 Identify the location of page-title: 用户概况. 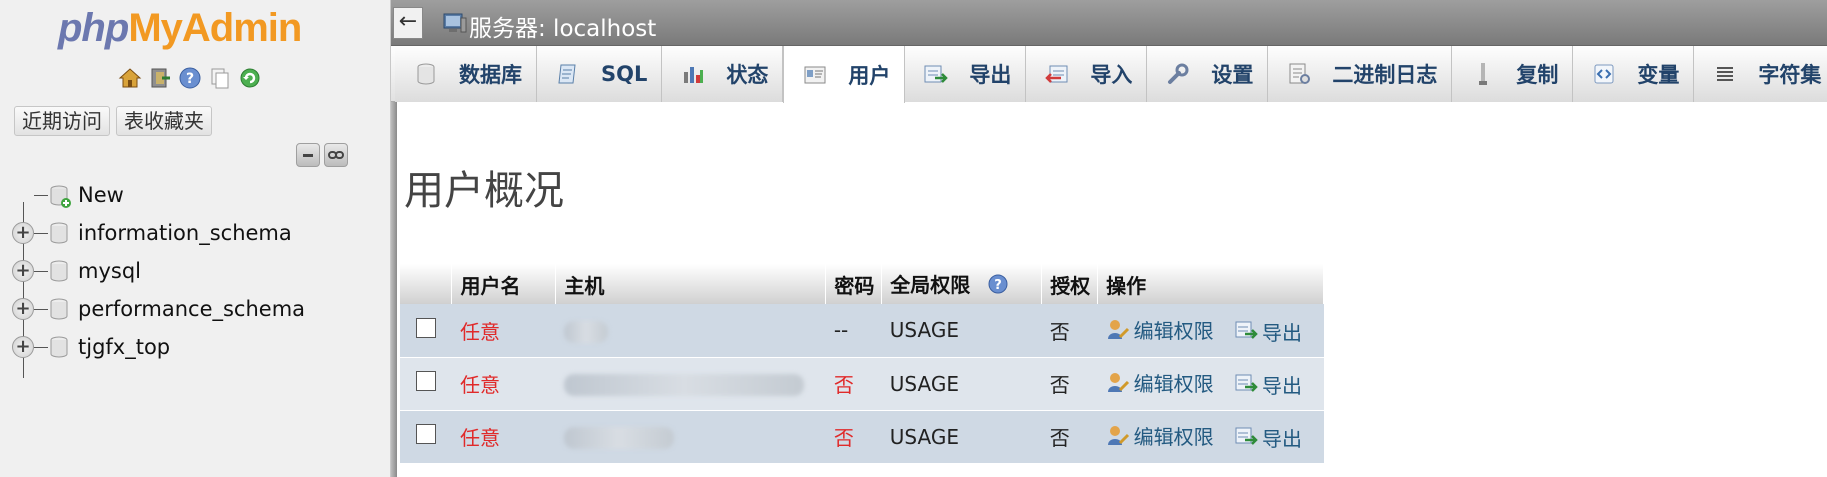
(484, 191).